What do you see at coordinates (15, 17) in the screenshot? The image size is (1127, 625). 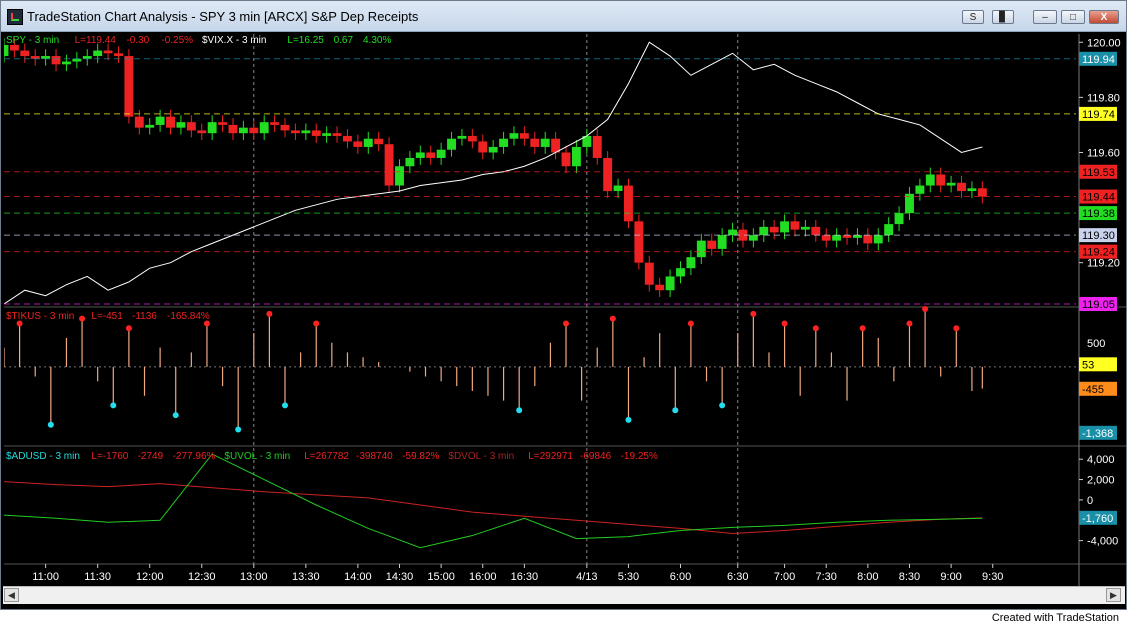 I see `tradestation-app-icon` at bounding box center [15, 17].